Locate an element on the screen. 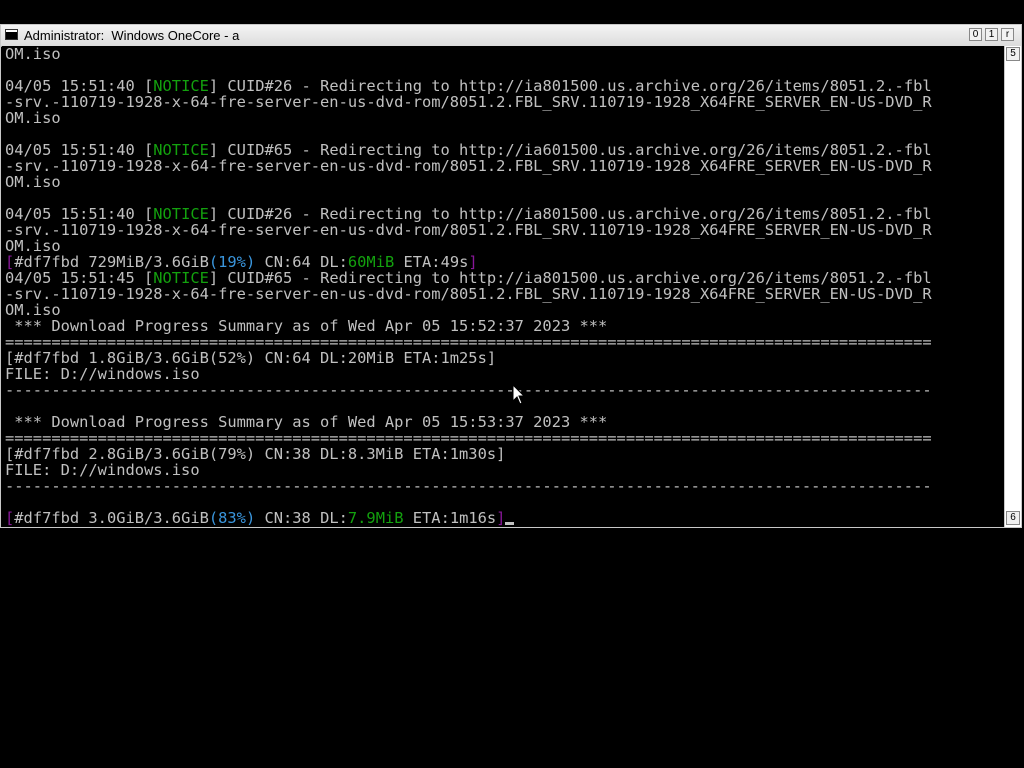  console-text-segment: ] is located at coordinates (501, 518).